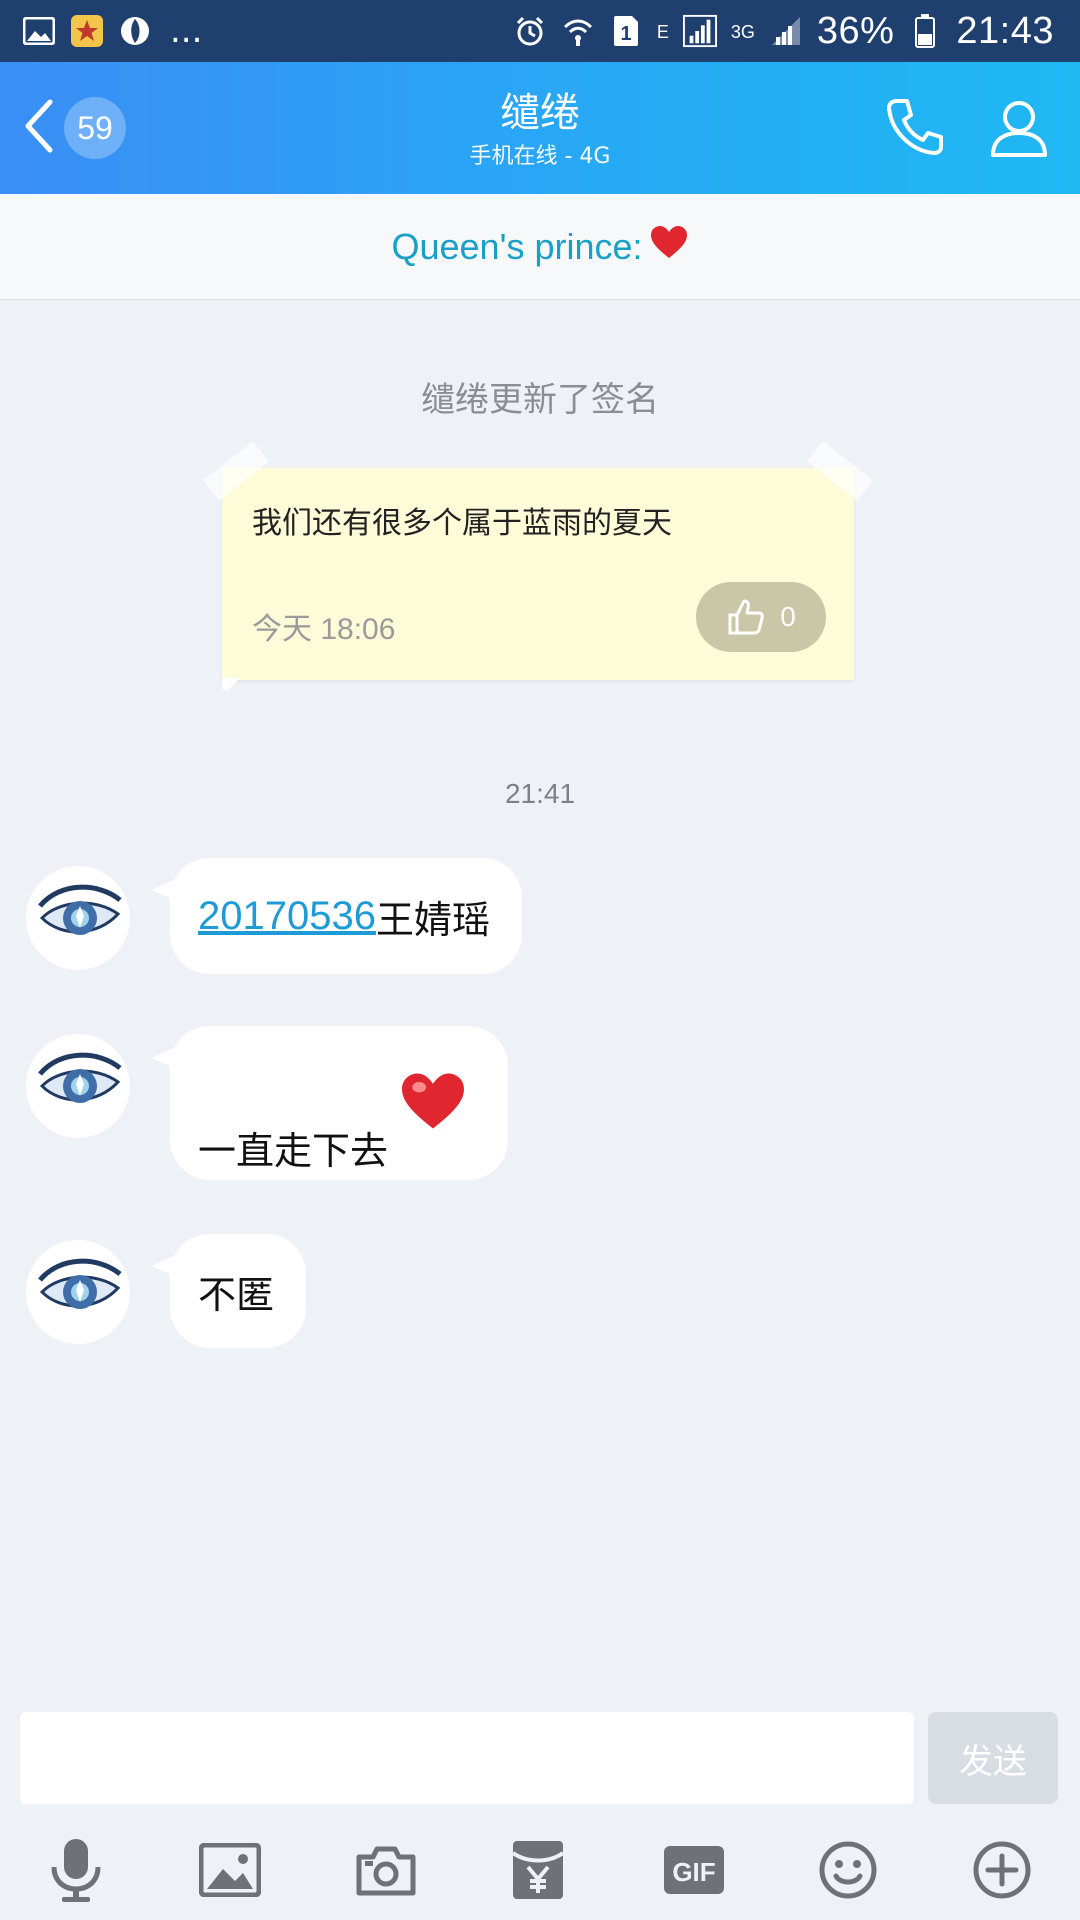  Describe the element at coordinates (662, 31) in the screenshot. I see `network-e-label: E` at that location.